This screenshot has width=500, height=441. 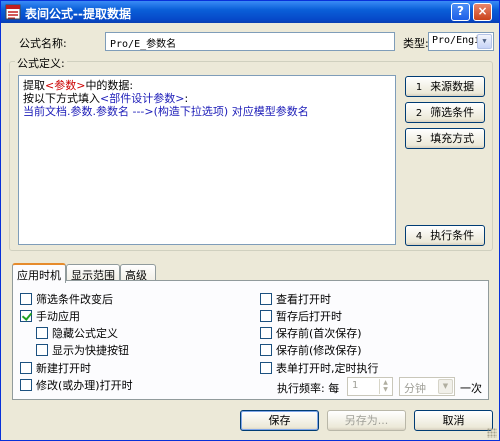 I want to click on frequency-stepper: 1 ▲ ▼, so click(x=370, y=386).